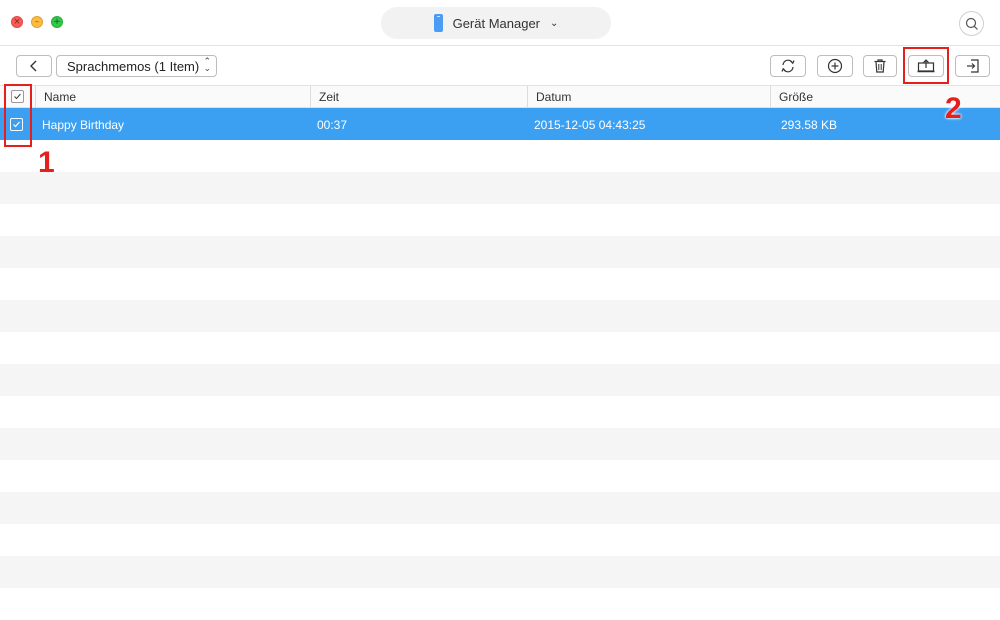 The image size is (1000, 620). I want to click on search-button, so click(971, 23).